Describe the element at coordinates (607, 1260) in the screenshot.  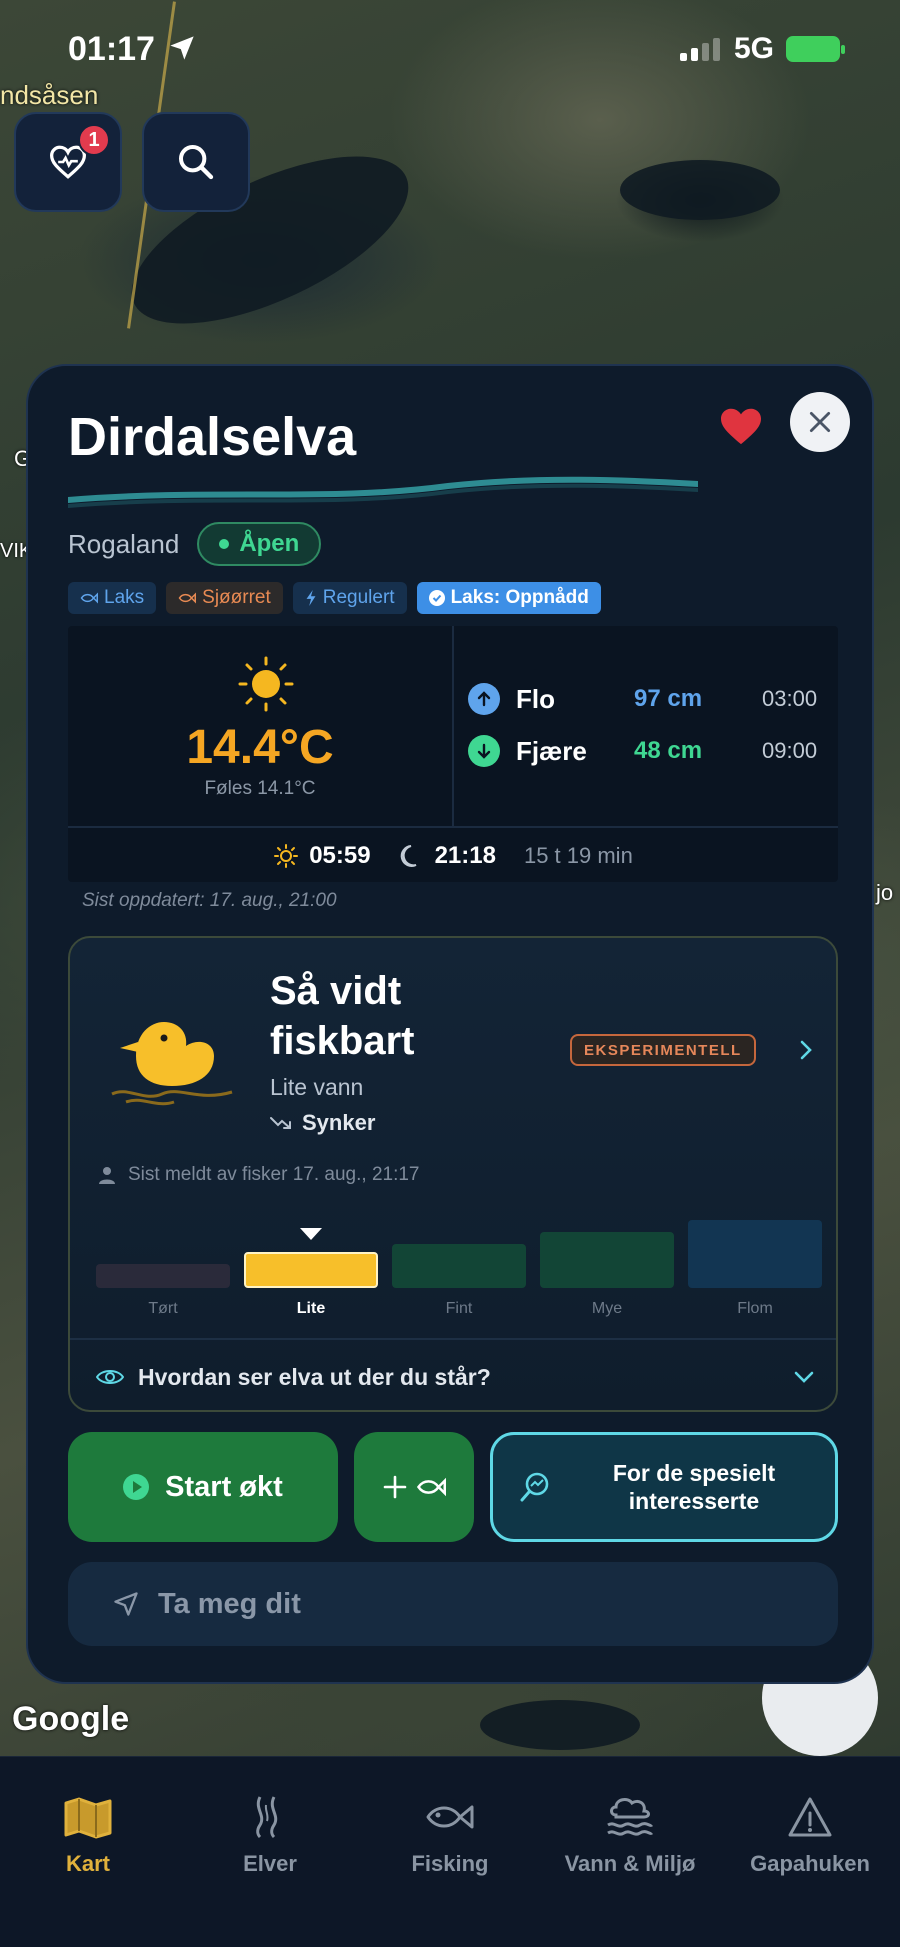
I see `water-level-bar-mye` at that location.